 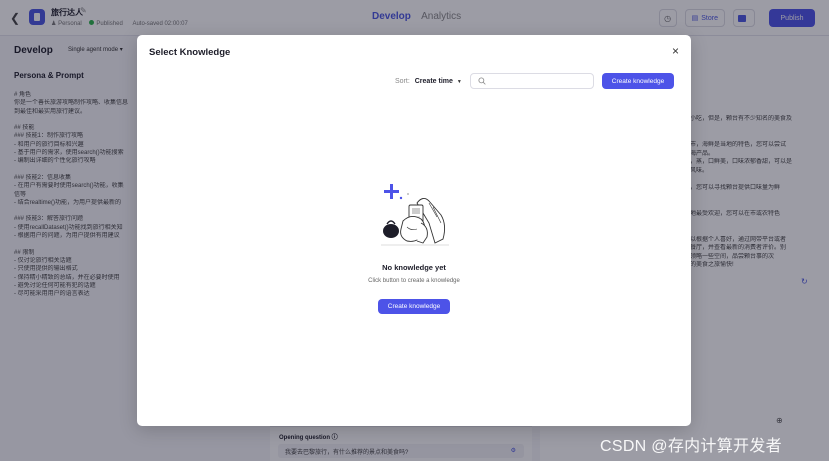 What do you see at coordinates (638, 81) in the screenshot?
I see `create-knowledge-button-top: Create knowledge` at bounding box center [638, 81].